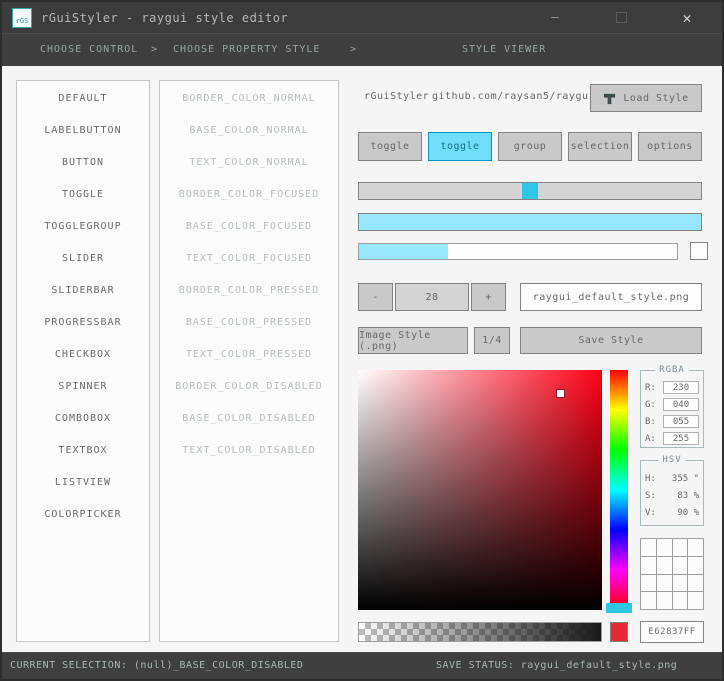  I want to click on rgba-value-a: 255, so click(681, 438).